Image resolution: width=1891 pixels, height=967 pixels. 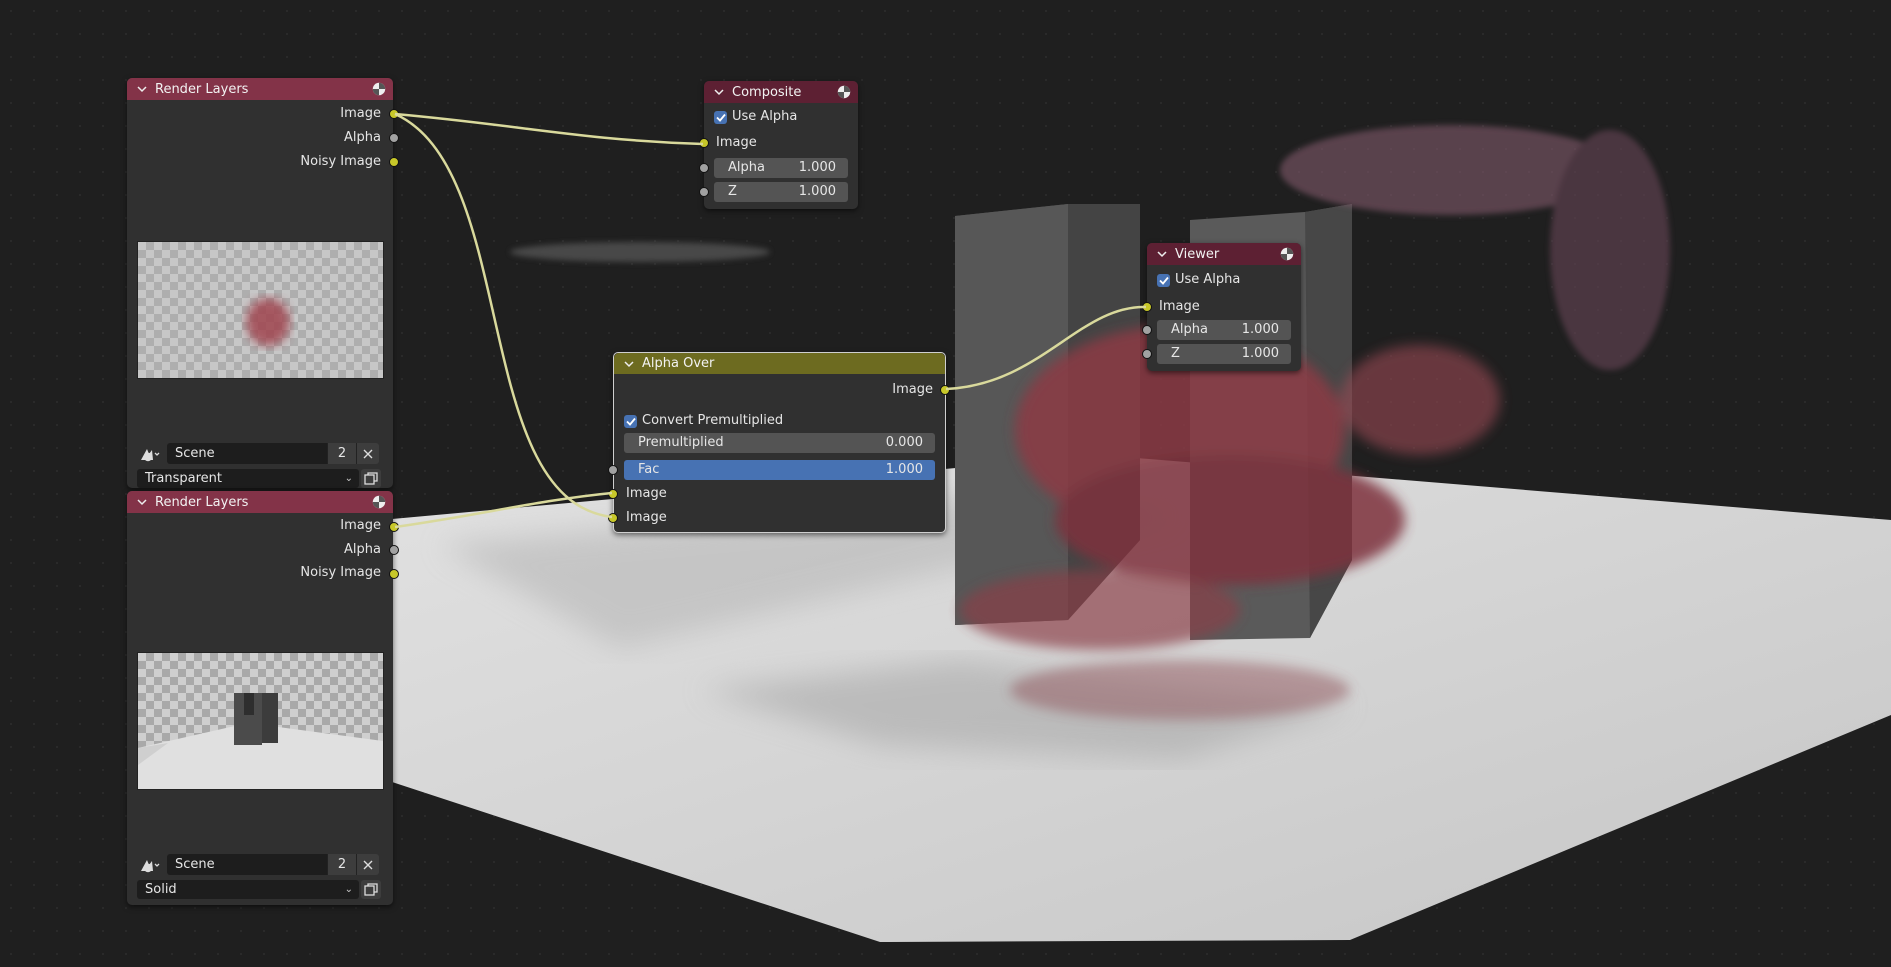 I want to click on input-image-2-socket, so click(x=613, y=518).